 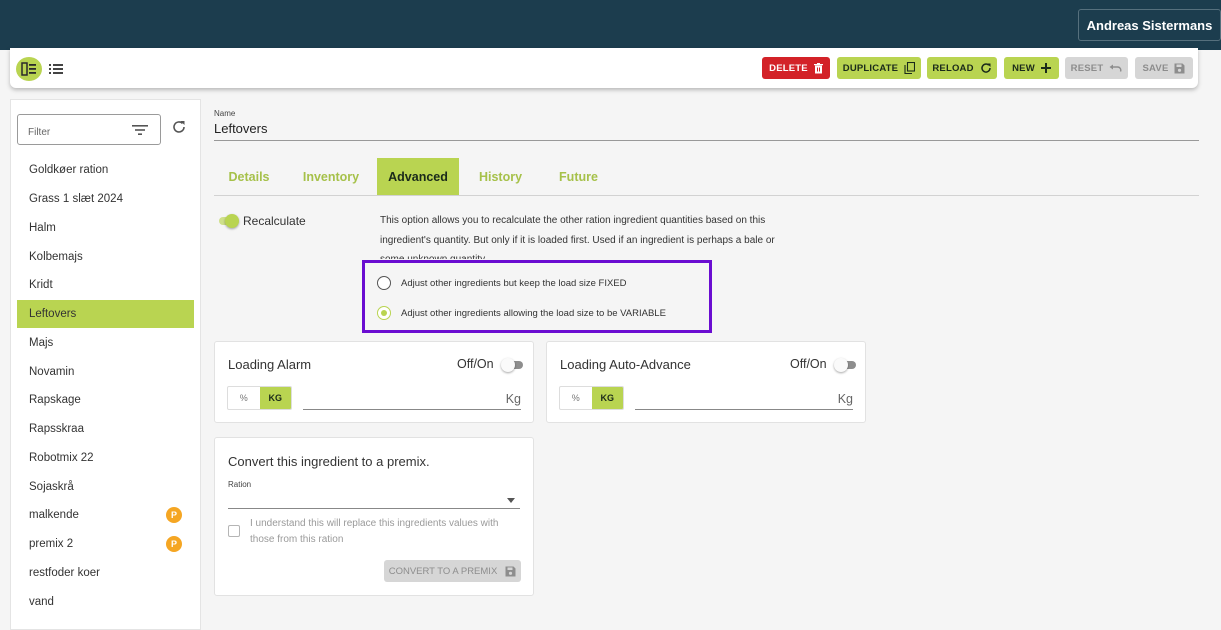 What do you see at coordinates (706, 140) in the screenshot?
I see `name-field-underline` at bounding box center [706, 140].